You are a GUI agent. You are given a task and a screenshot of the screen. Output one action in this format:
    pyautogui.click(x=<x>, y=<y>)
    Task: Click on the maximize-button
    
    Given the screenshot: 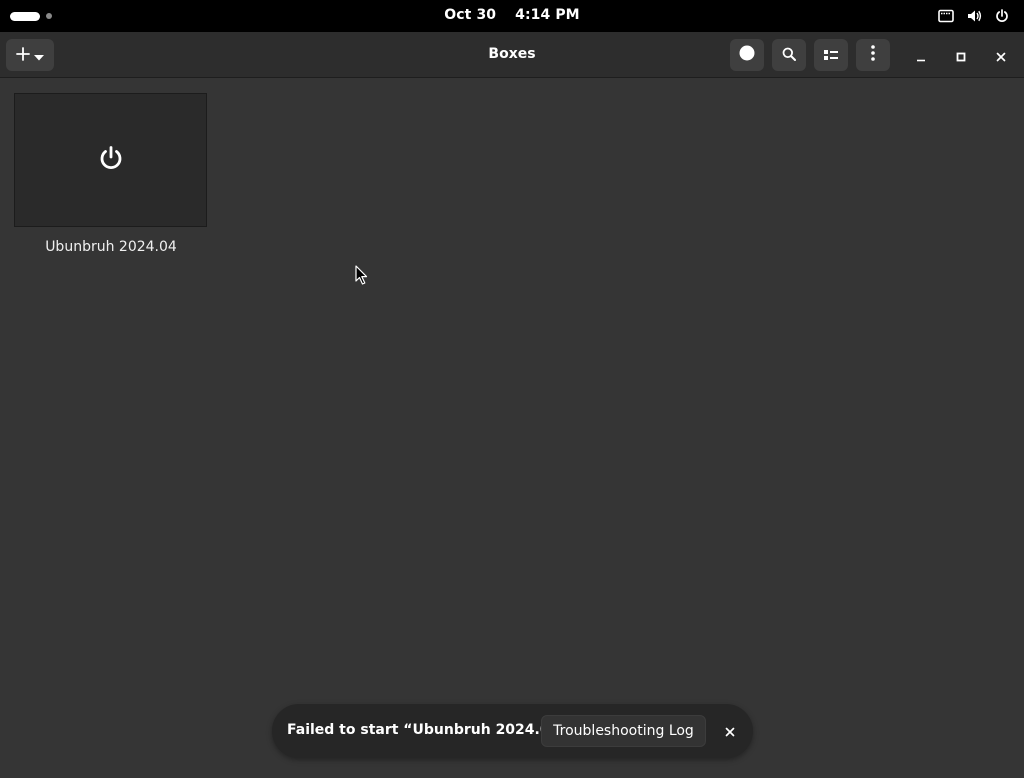 What is the action you would take?
    pyautogui.click(x=961, y=56)
    